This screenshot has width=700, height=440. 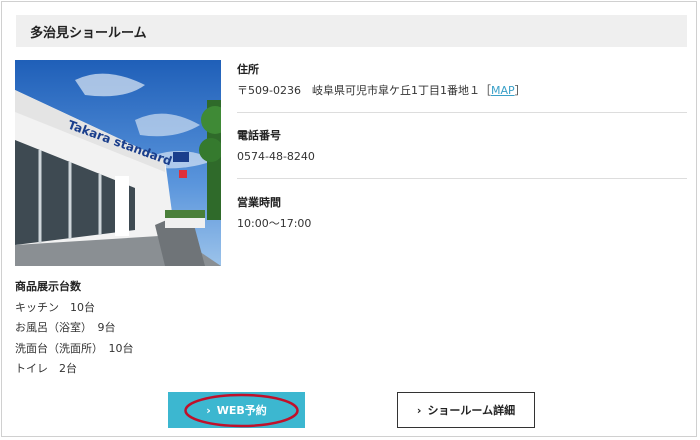 I want to click on hours-label: 営業時間, so click(x=259, y=202).